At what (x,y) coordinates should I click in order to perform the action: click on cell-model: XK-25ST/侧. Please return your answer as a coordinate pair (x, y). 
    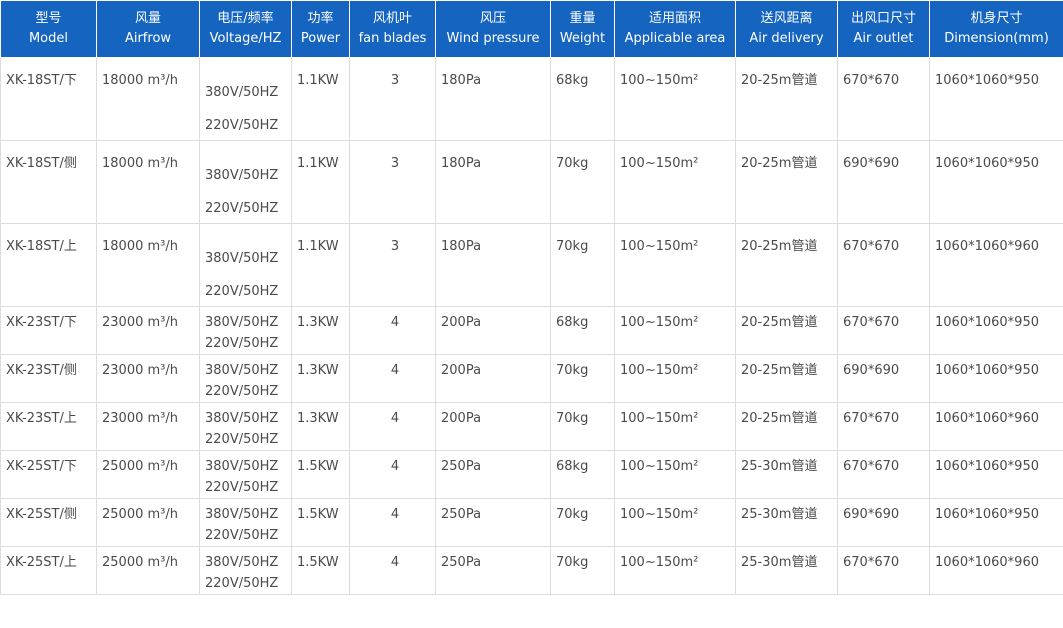
    Looking at the image, I should click on (48, 522).